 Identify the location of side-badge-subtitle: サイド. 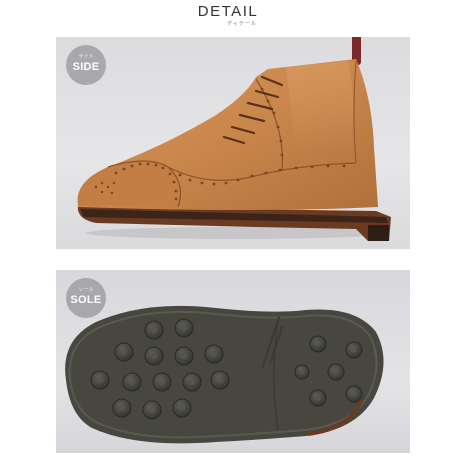
(86, 57).